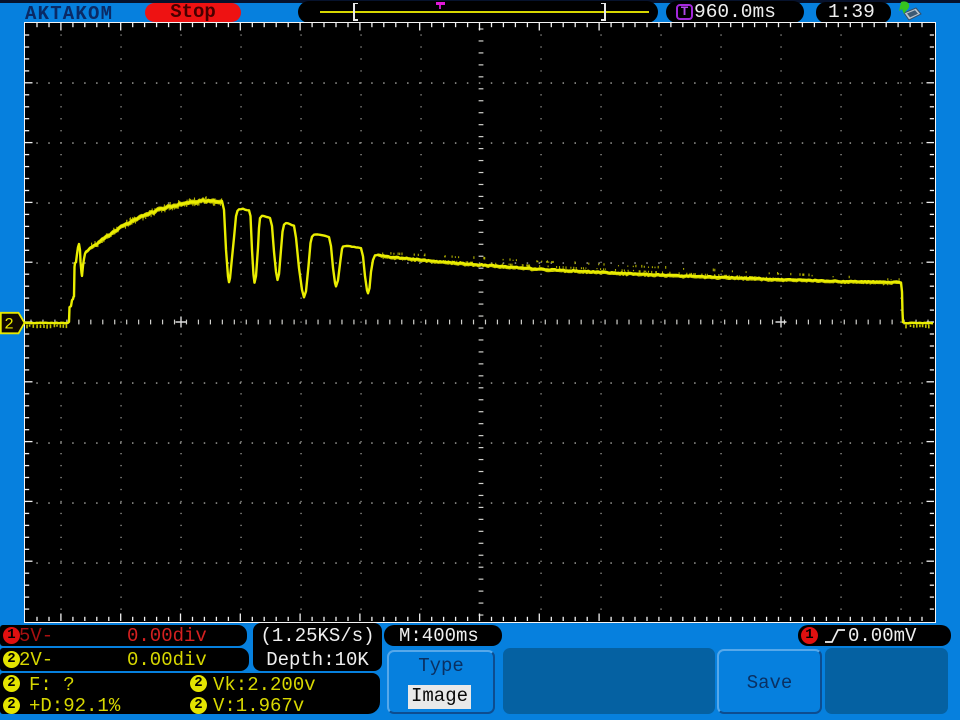 The width and height of the screenshot is (960, 720). I want to click on svg-text: 2, so click(9, 325).